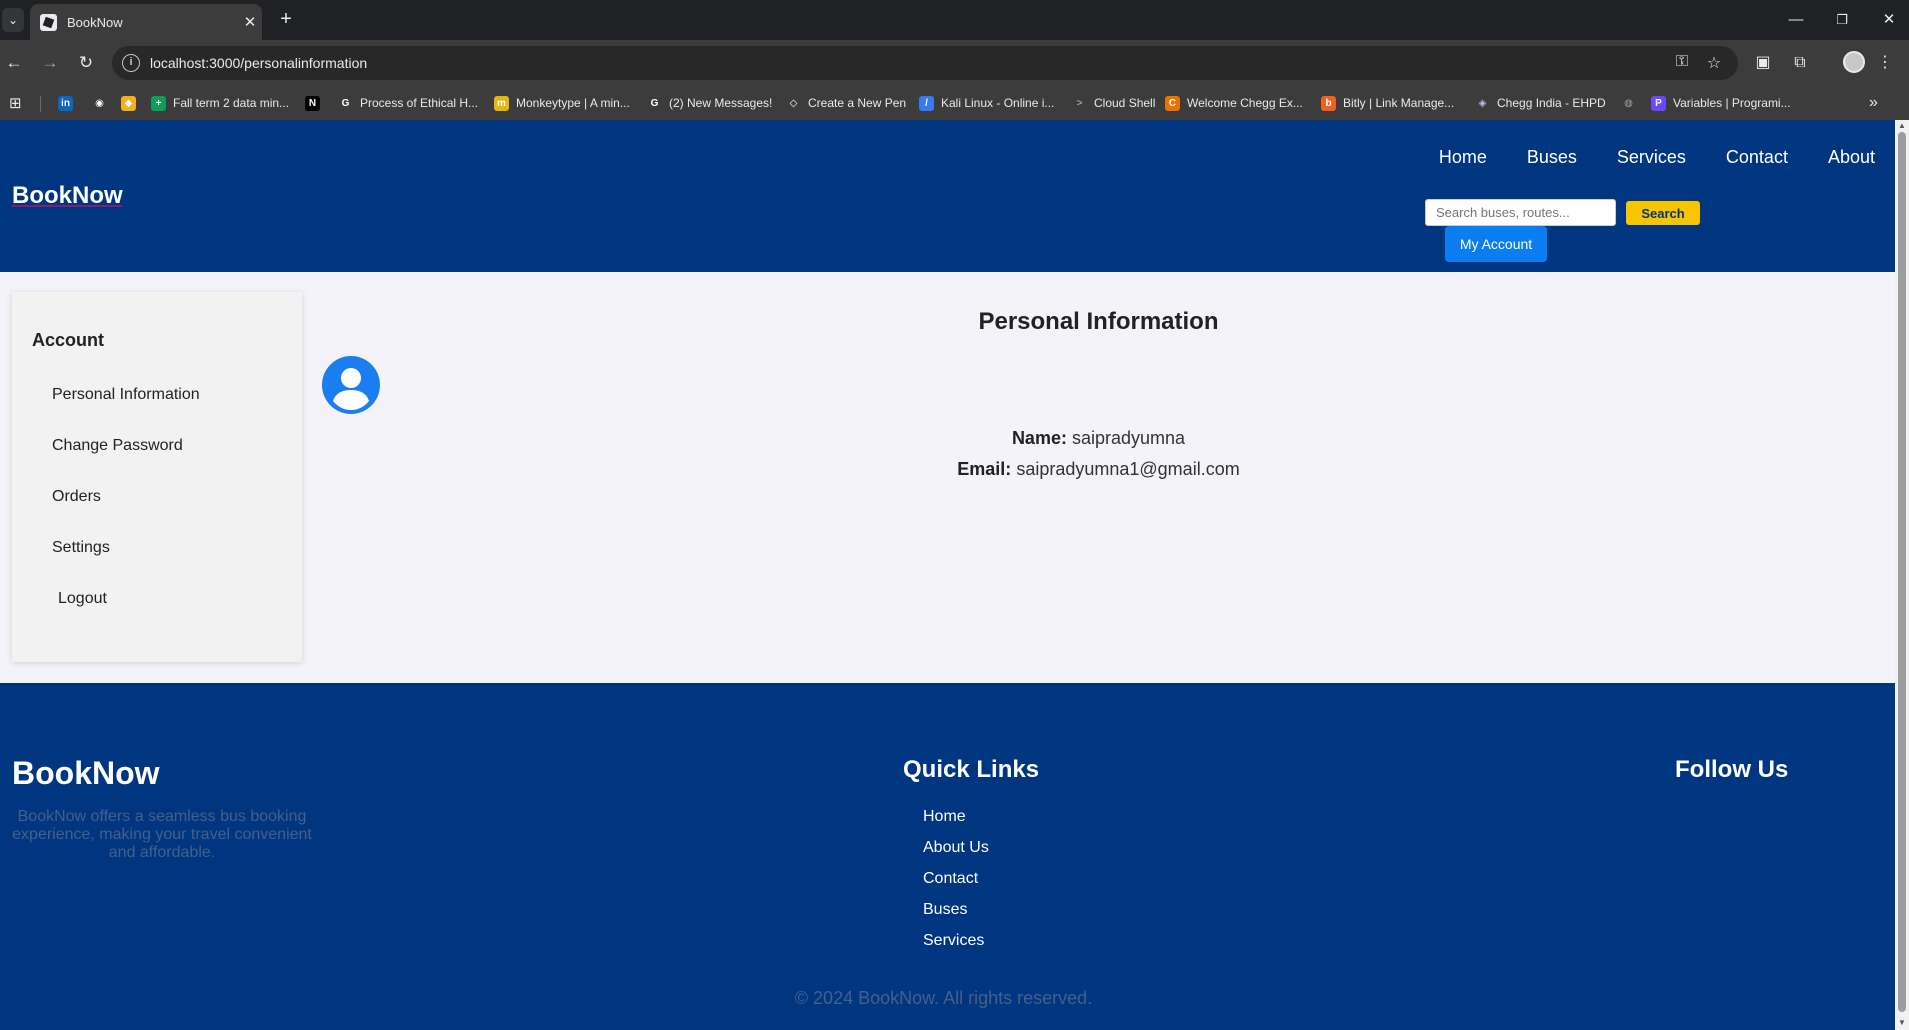  What do you see at coordinates (1079, 103) in the screenshot?
I see `terminal-icon: >` at bounding box center [1079, 103].